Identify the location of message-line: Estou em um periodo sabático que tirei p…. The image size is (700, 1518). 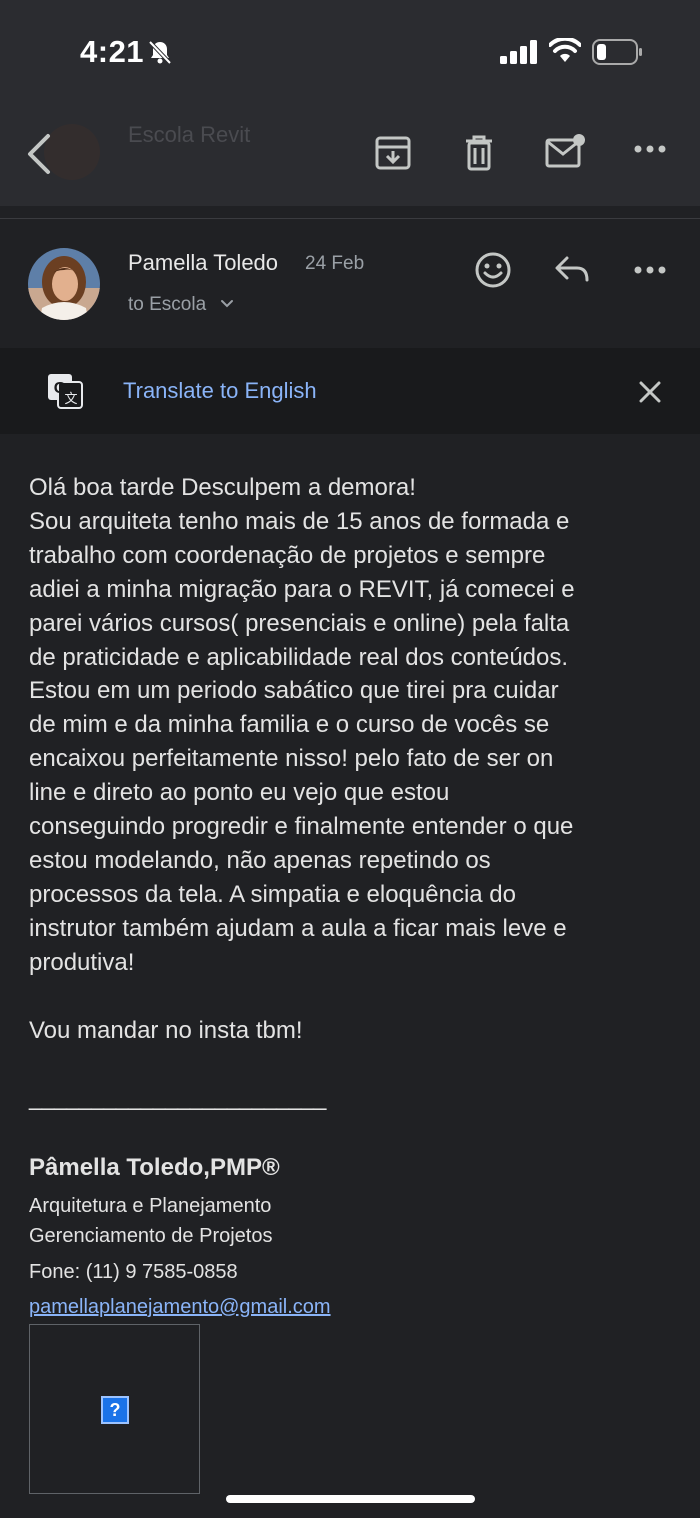
(294, 691).